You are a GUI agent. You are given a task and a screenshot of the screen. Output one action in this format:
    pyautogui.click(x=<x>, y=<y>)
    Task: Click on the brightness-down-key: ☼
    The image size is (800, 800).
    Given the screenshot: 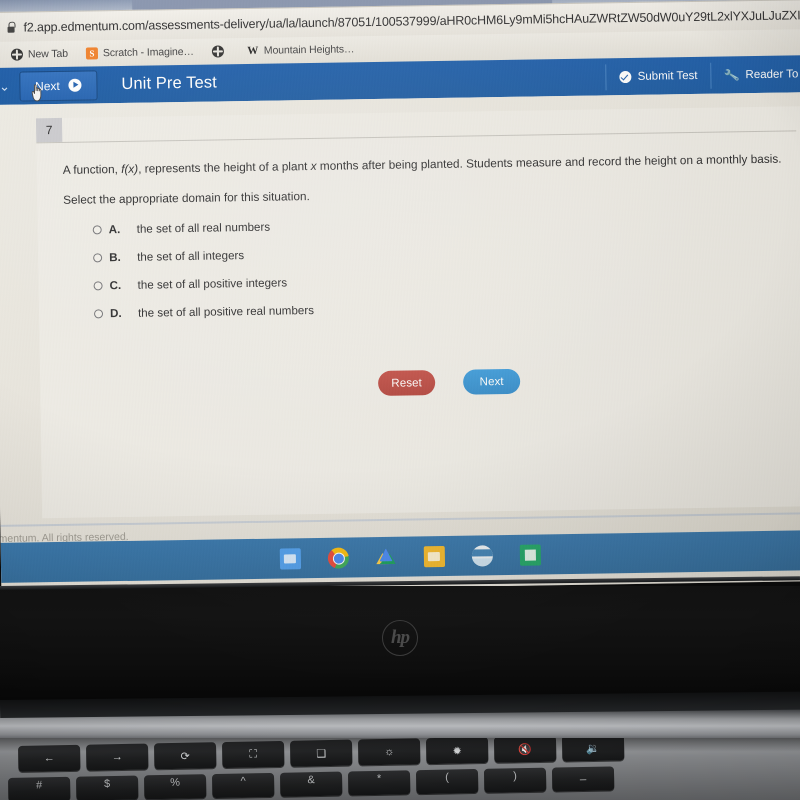 What is the action you would take?
    pyautogui.click(x=389, y=752)
    